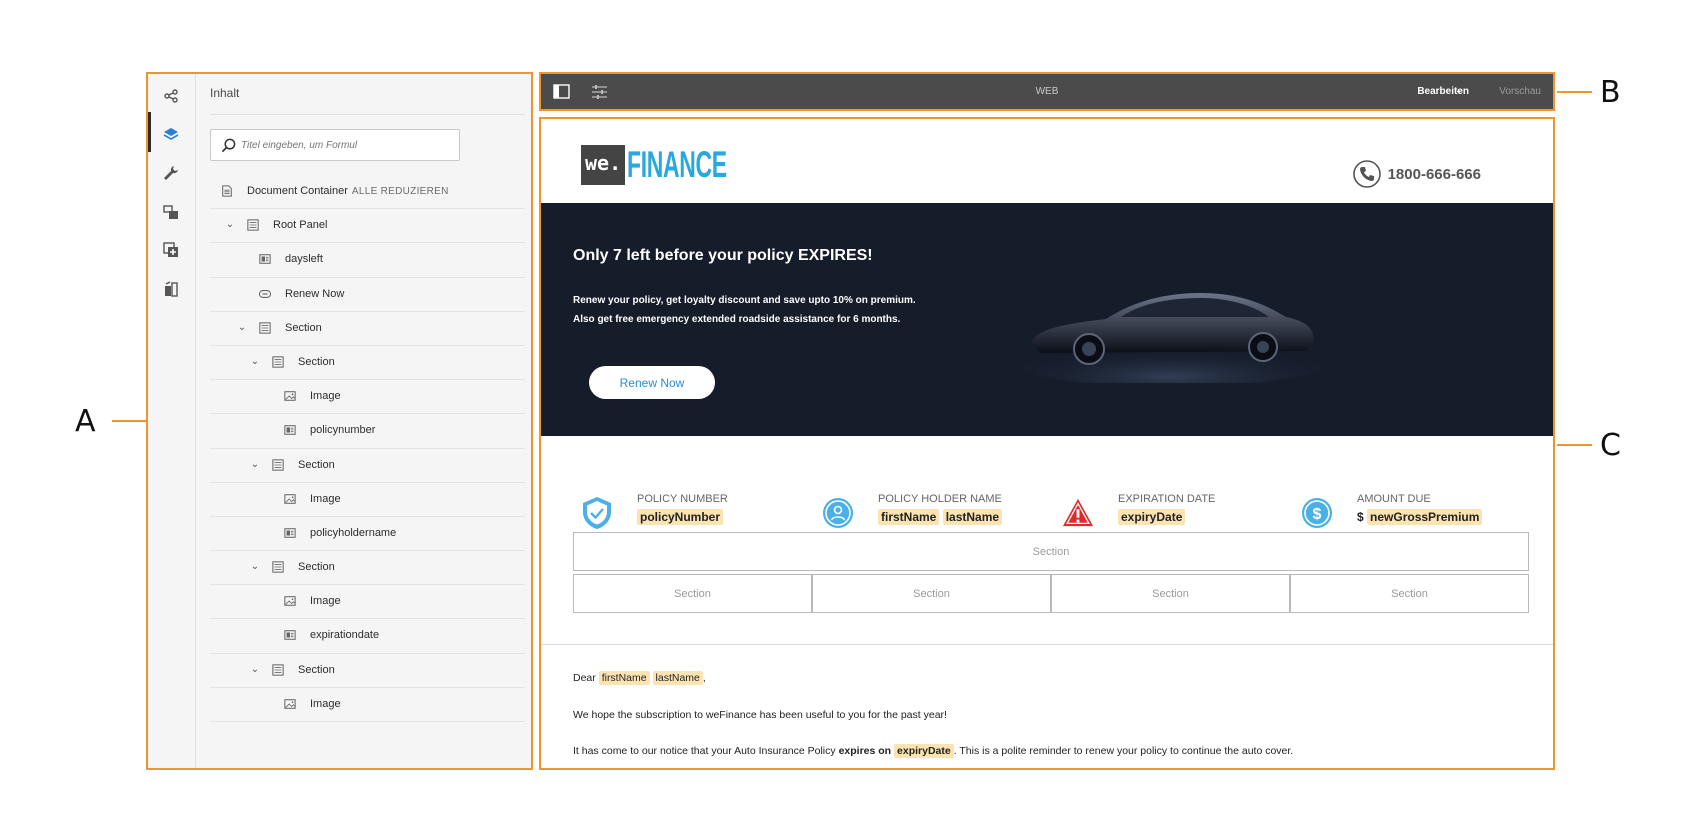  Describe the element at coordinates (171, 96) in the screenshot. I see `share-icon` at that location.